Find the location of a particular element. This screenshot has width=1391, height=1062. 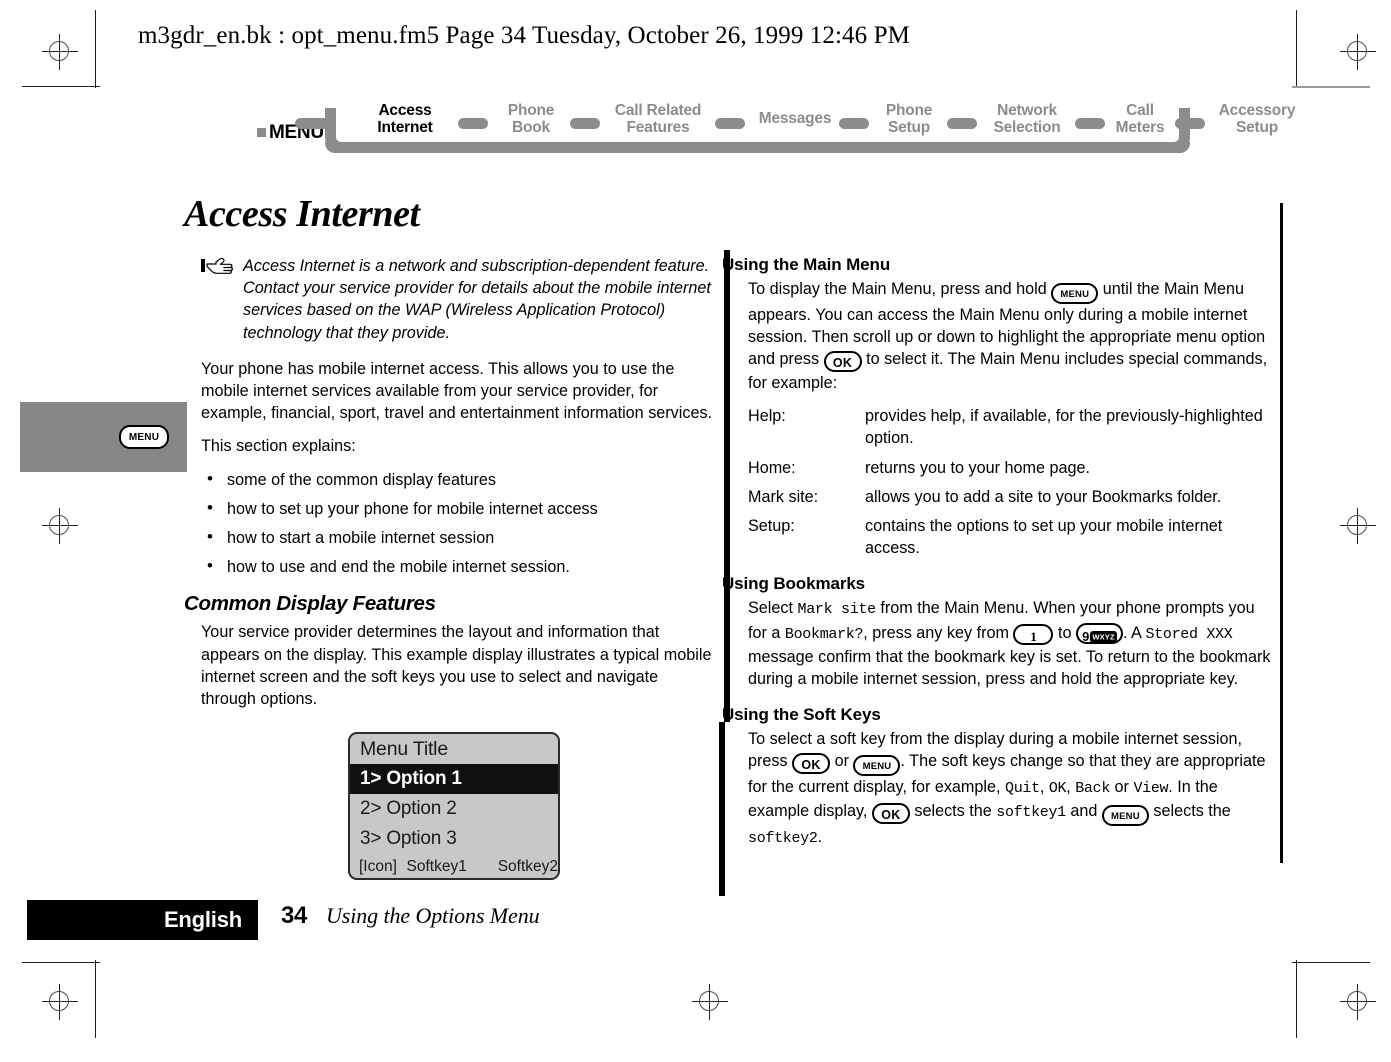

menu-map-item-network-selection: Network Selection is located at coordinates (1027, 119).